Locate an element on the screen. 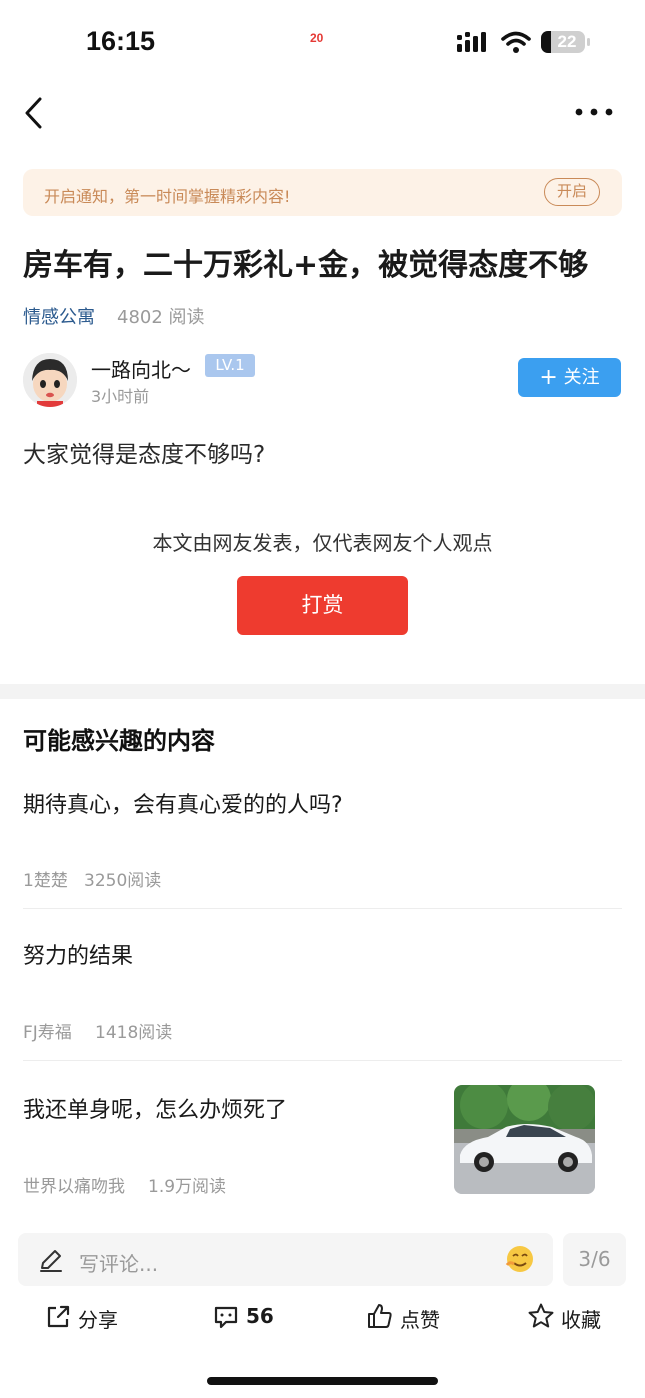 The image size is (645, 1398). disclaimer-text: 本文由网友发表，仅代表网友个人观点 is located at coordinates (322, 543).